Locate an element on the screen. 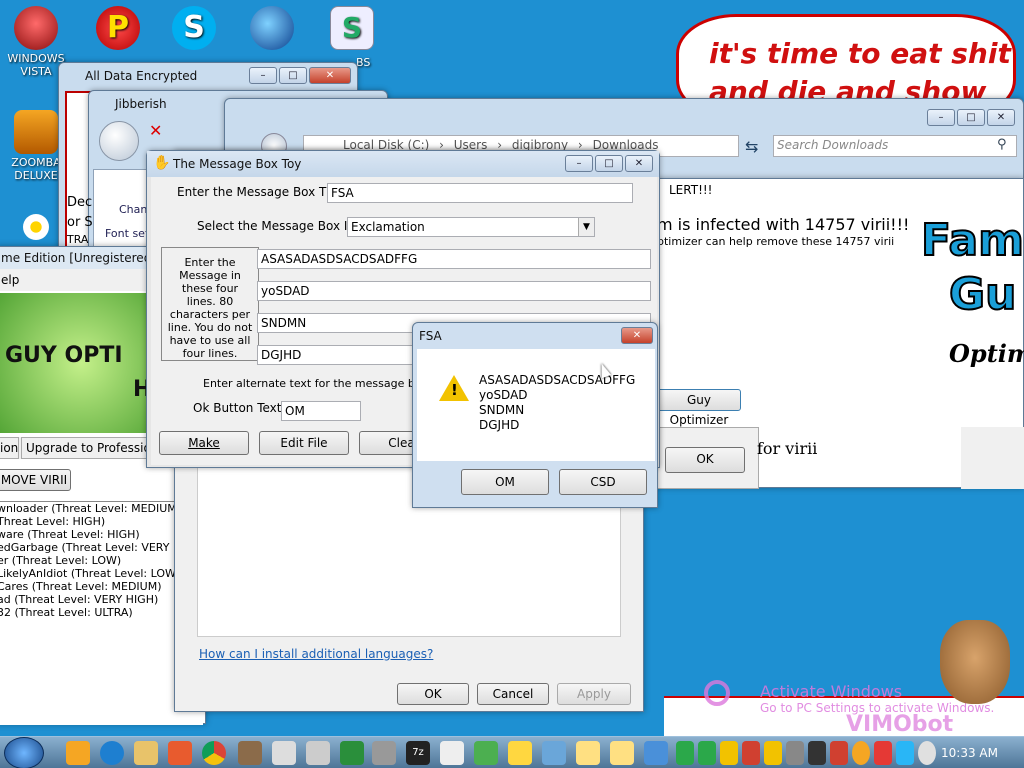  seven-zip-icon: 7z is located at coordinates (418, 753).